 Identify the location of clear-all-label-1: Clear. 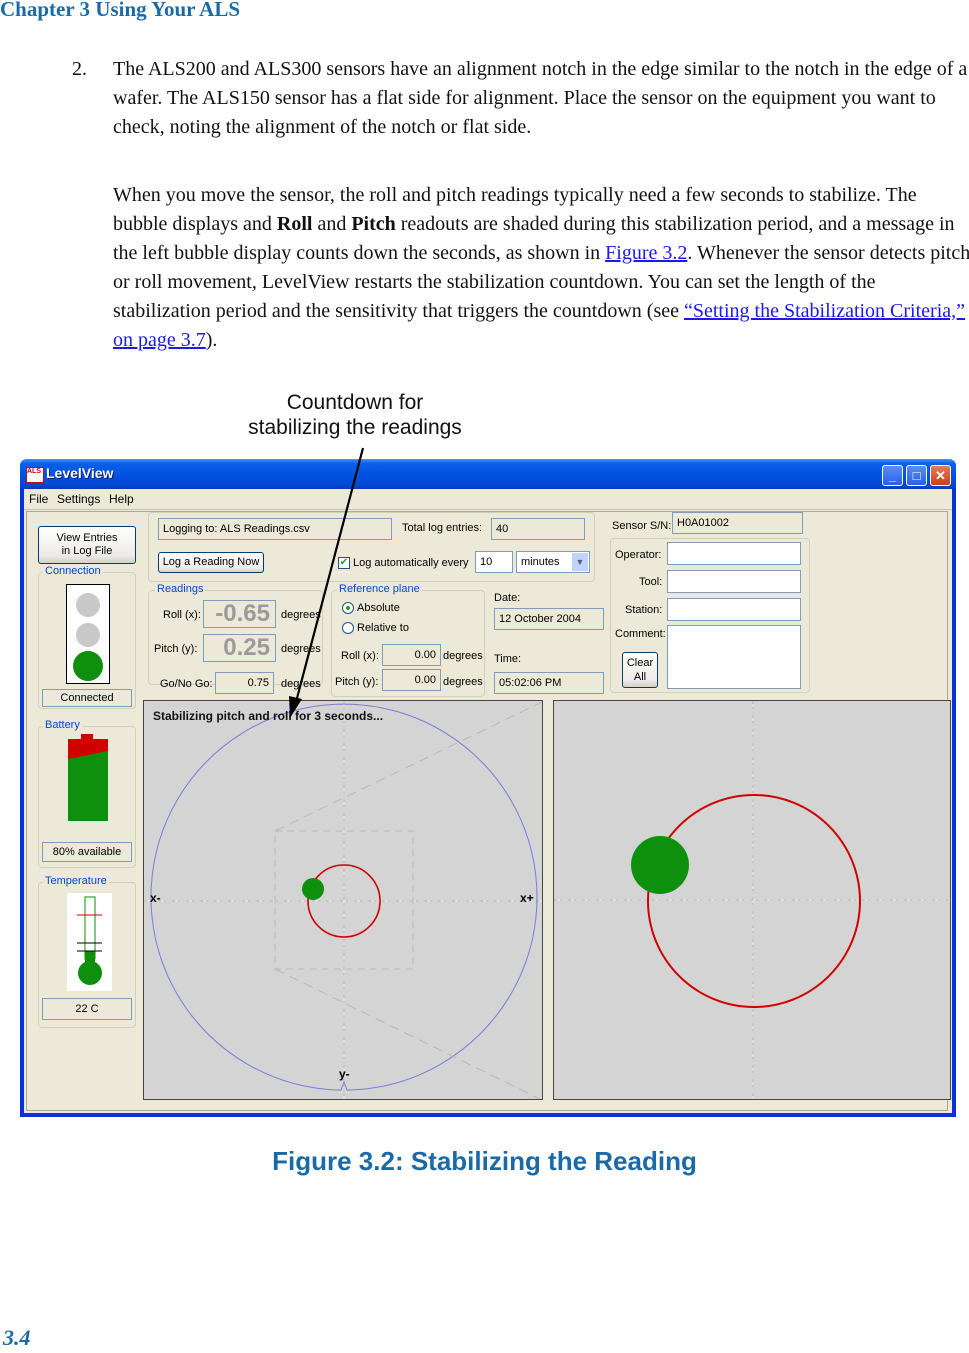
(640, 663).